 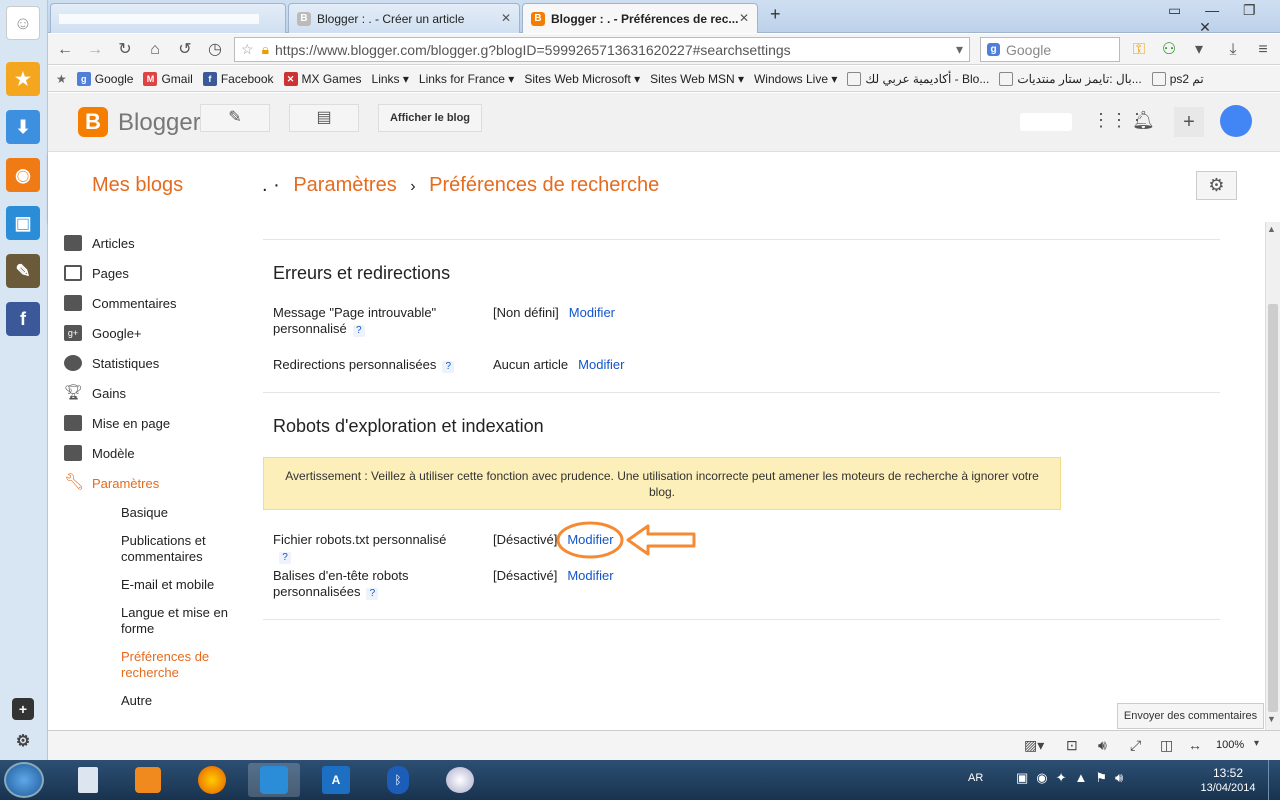 I want to click on volume-icon: 🔊︎, so click(x=1102, y=745).